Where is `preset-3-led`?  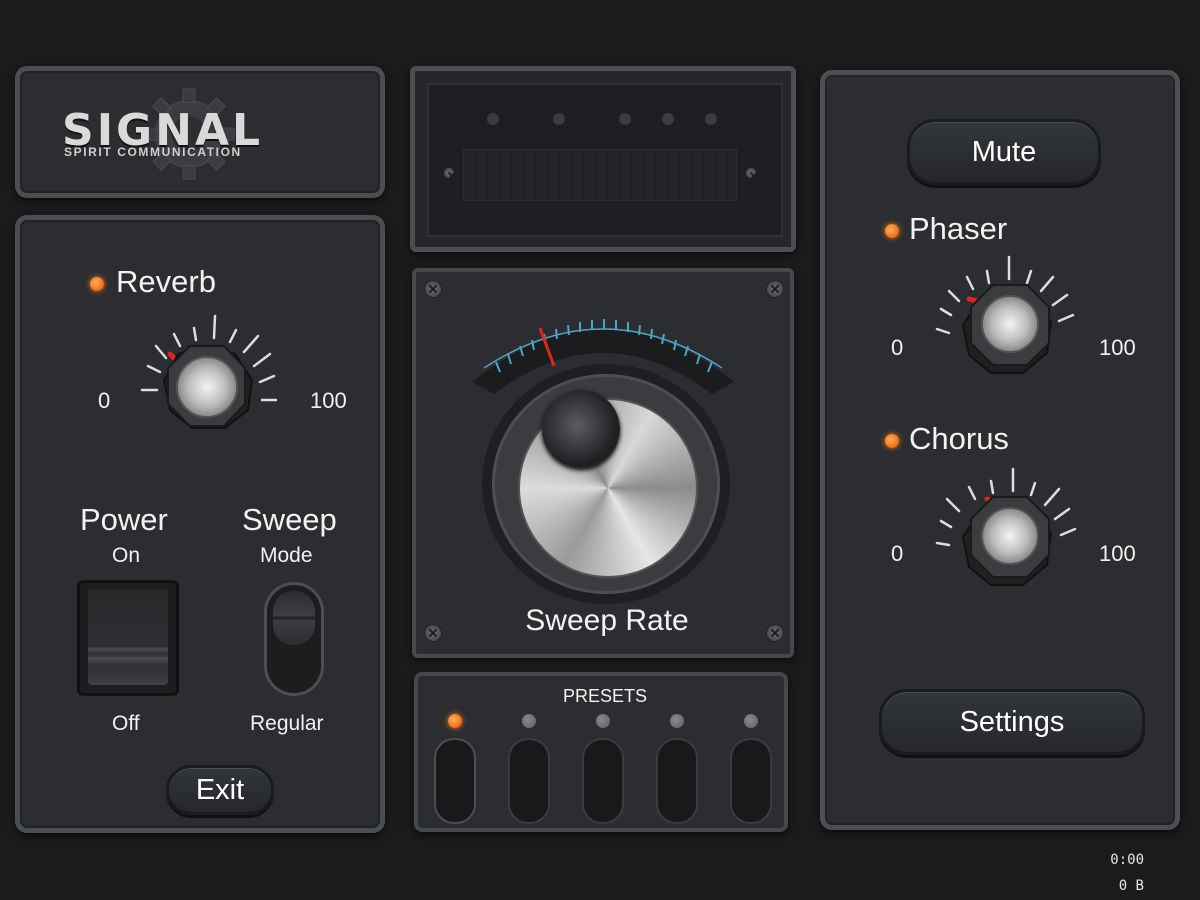 preset-3-led is located at coordinates (603, 721).